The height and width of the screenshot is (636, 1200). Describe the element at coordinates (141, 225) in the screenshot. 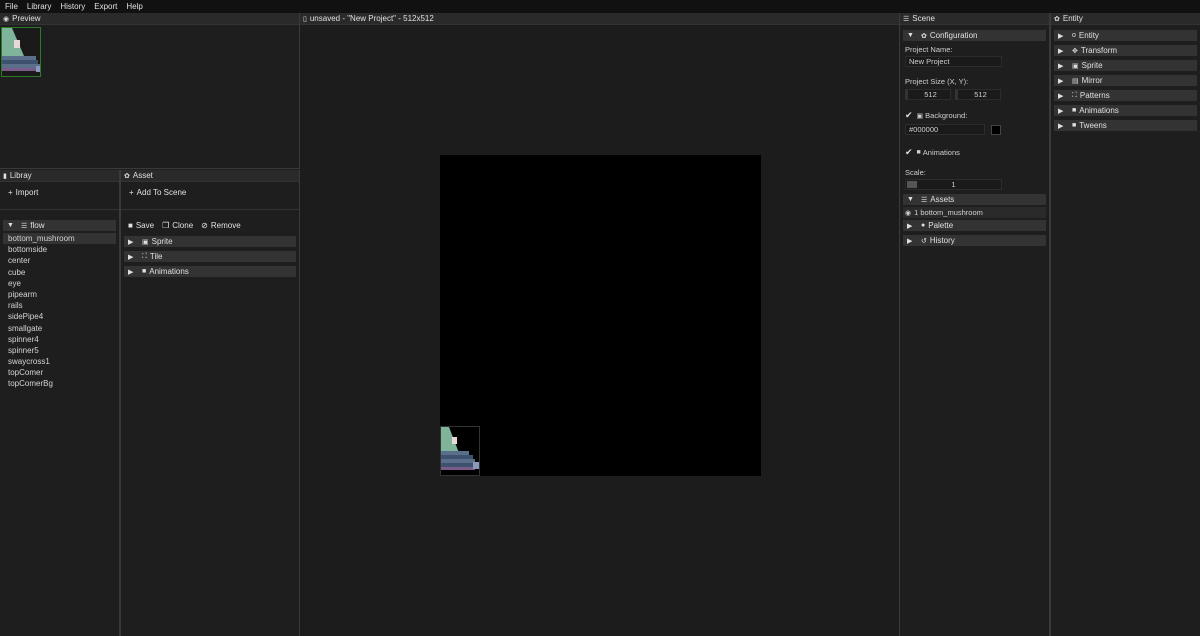

I see `save-button: ■ Save` at that location.